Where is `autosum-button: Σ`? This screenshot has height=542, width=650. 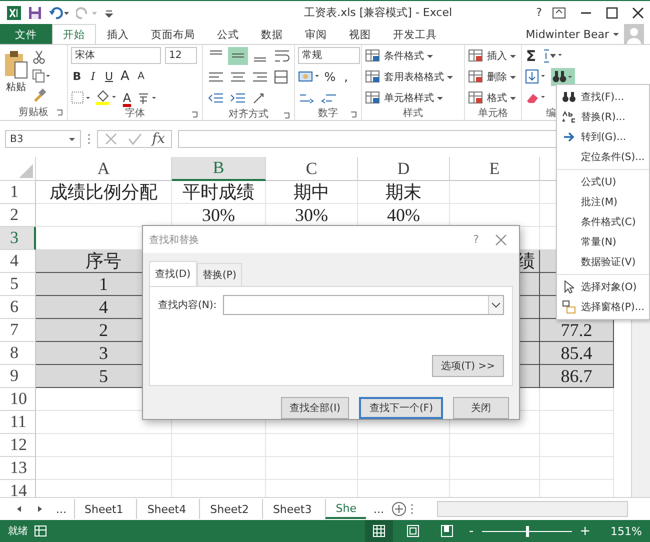
autosum-button: Σ is located at coordinates (531, 55).